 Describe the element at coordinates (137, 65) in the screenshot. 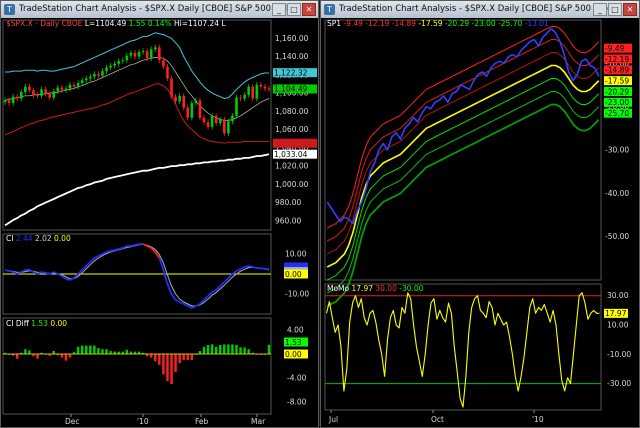

I see `upper-band-line` at that location.